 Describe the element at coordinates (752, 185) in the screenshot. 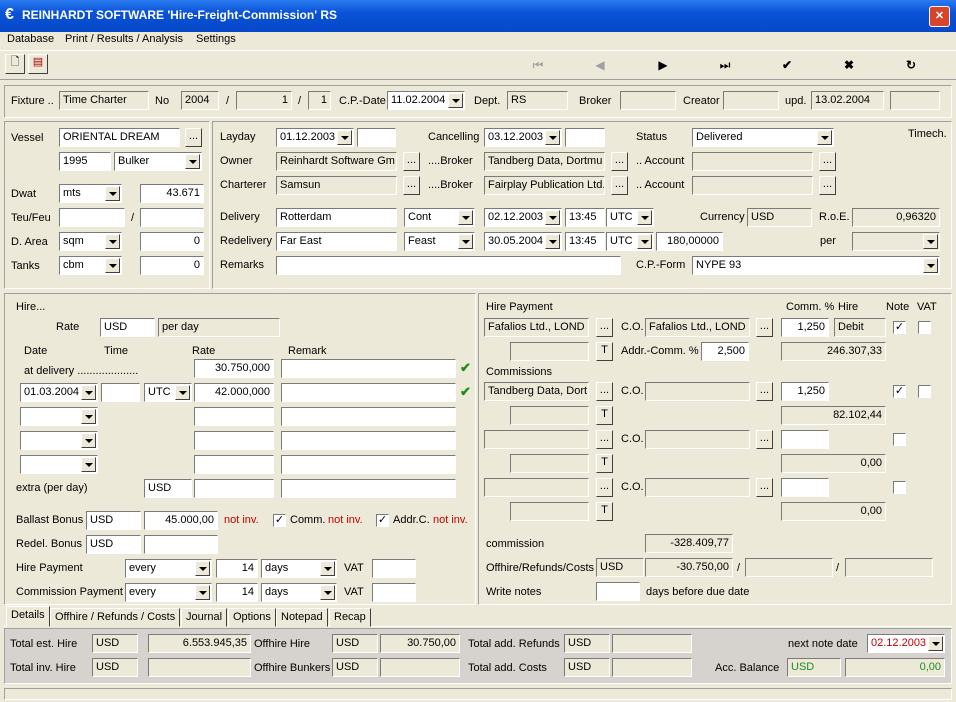

I see `account2-field` at that location.